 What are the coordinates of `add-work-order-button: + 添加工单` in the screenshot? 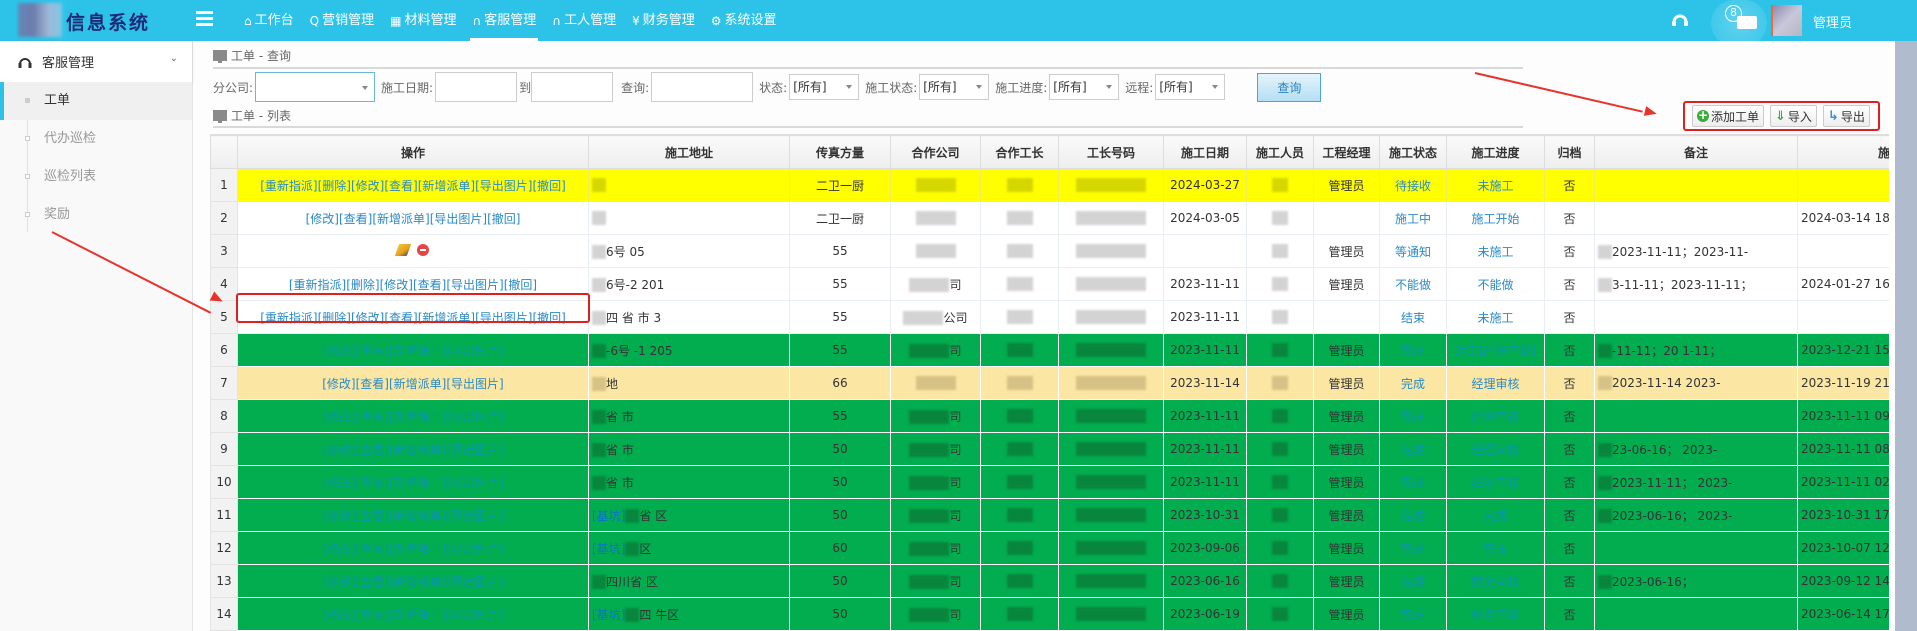 It's located at (1728, 116).